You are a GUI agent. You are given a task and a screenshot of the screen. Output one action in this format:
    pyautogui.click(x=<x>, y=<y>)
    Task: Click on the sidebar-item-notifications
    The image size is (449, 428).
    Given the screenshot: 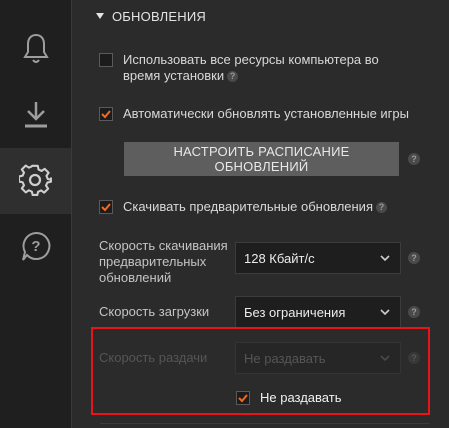 What is the action you would take?
    pyautogui.click(x=35, y=49)
    